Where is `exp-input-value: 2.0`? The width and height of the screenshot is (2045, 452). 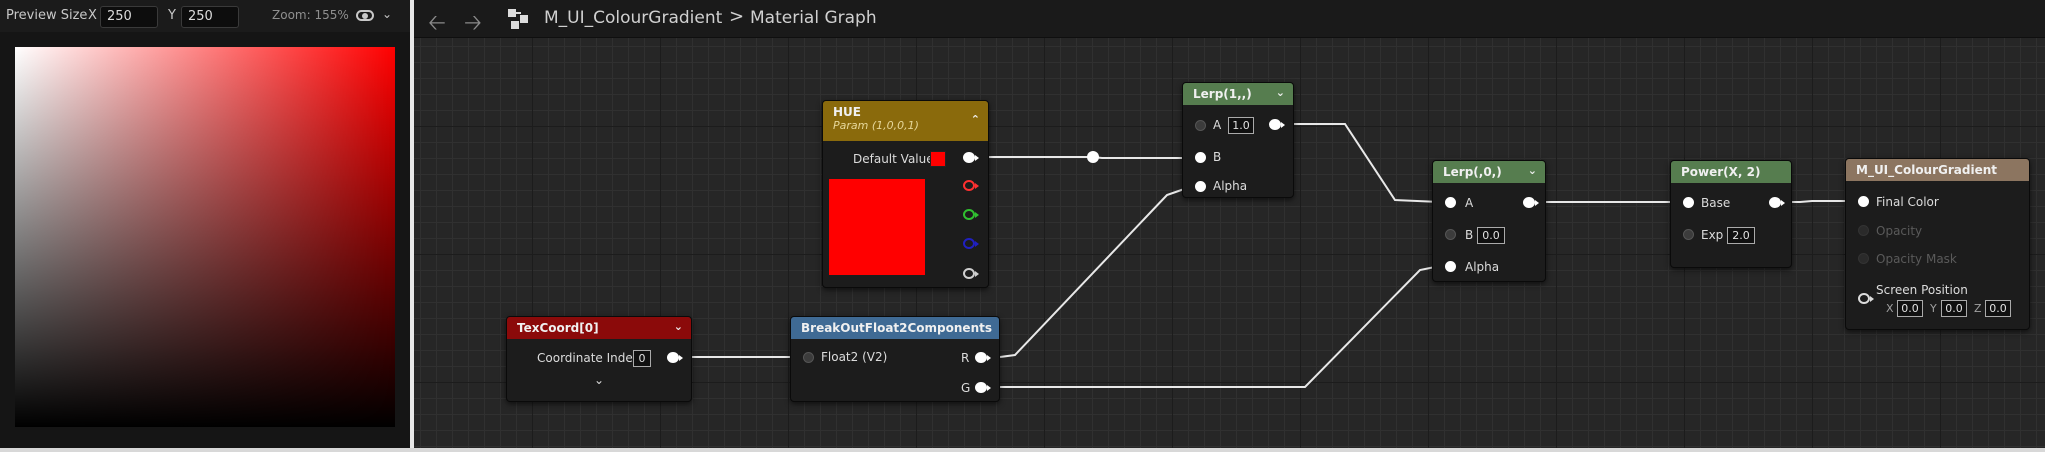 exp-input-value: 2.0 is located at coordinates (1741, 235).